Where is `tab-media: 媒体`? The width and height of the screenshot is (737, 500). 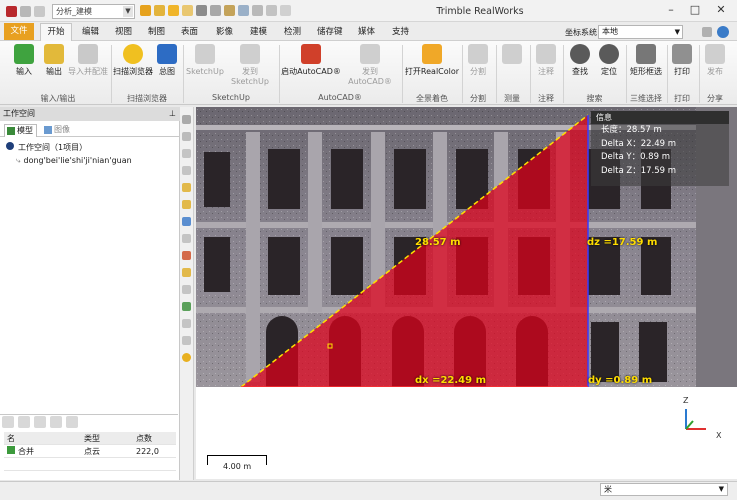 tab-media: 媒体 is located at coordinates (366, 31).